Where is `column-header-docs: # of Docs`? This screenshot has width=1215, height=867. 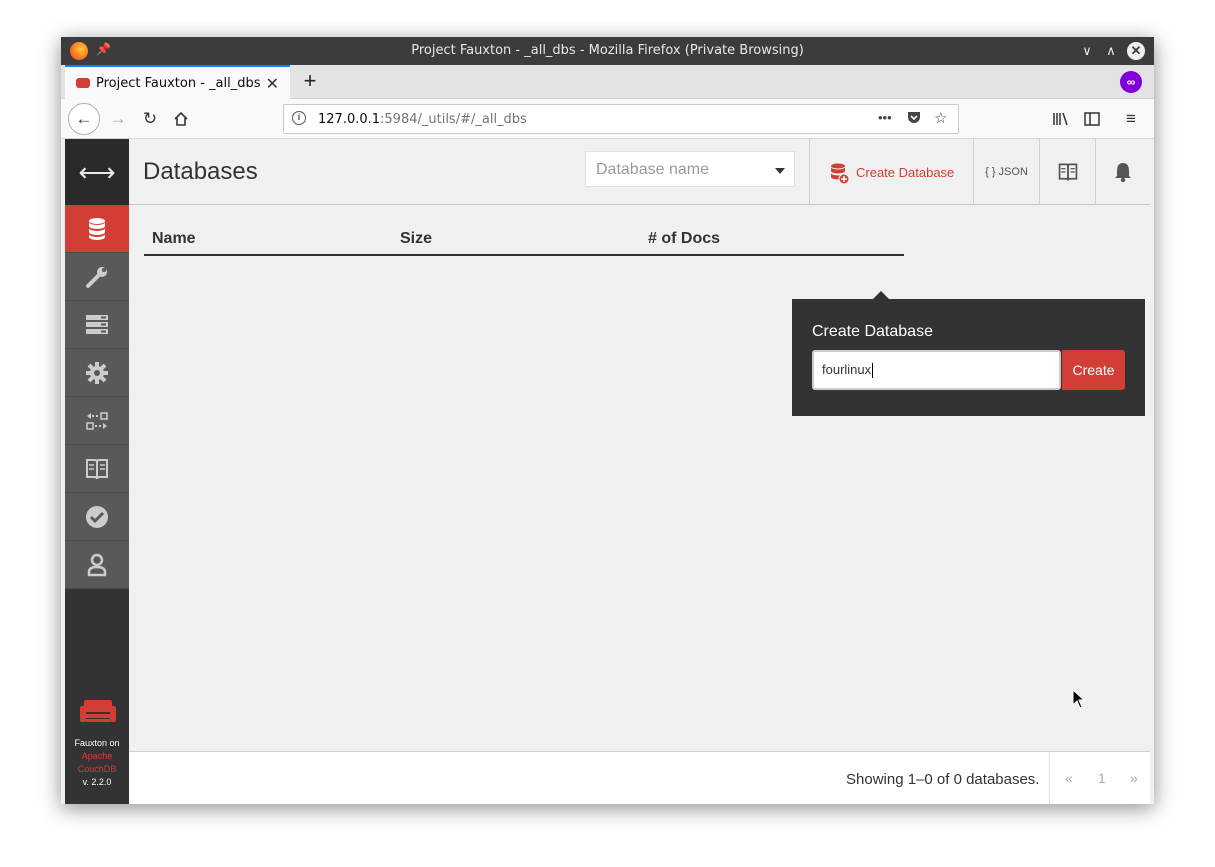 column-header-docs: # of Docs is located at coordinates (684, 239).